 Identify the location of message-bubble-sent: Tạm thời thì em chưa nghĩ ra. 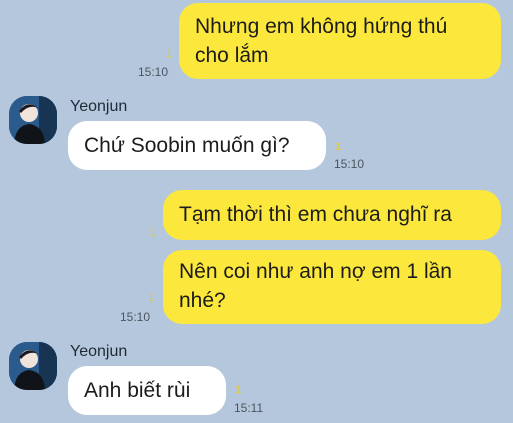
(332, 215).